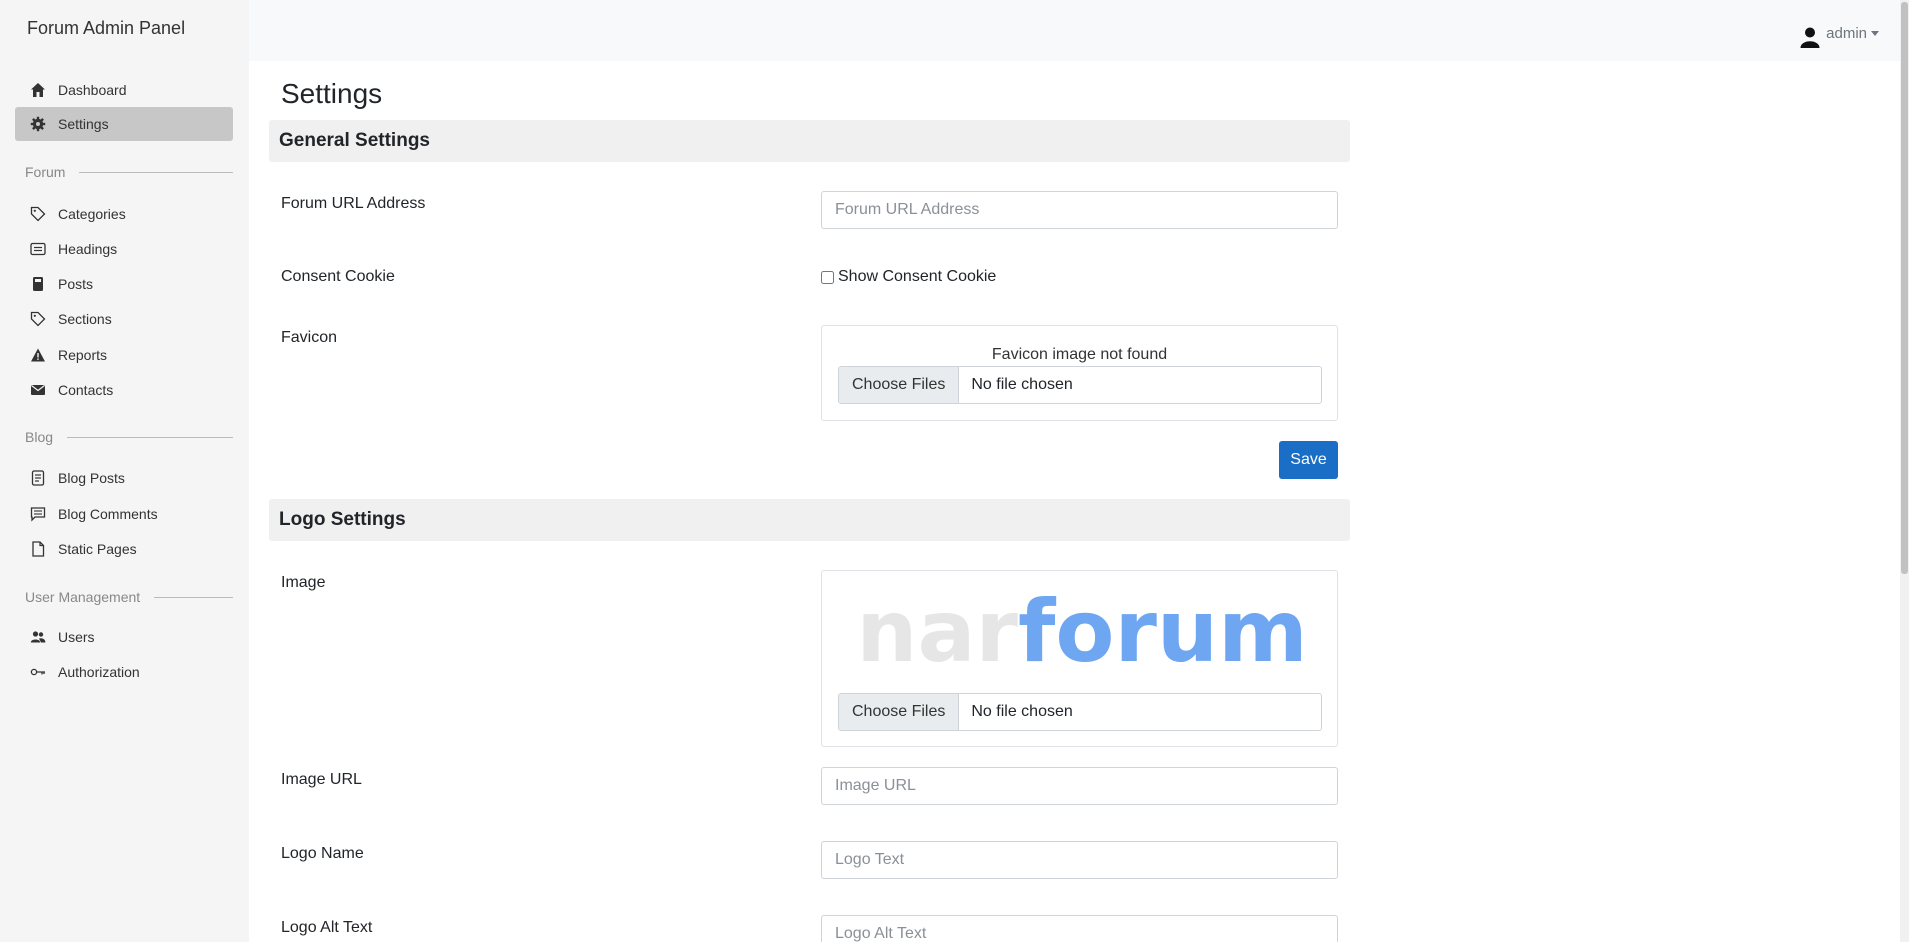  I want to click on warning-icon, so click(38, 355).